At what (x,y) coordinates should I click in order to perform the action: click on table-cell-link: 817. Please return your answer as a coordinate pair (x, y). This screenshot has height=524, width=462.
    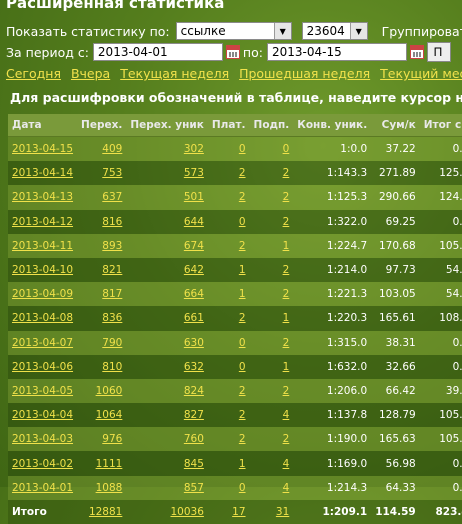
    Looking at the image, I should click on (112, 294).